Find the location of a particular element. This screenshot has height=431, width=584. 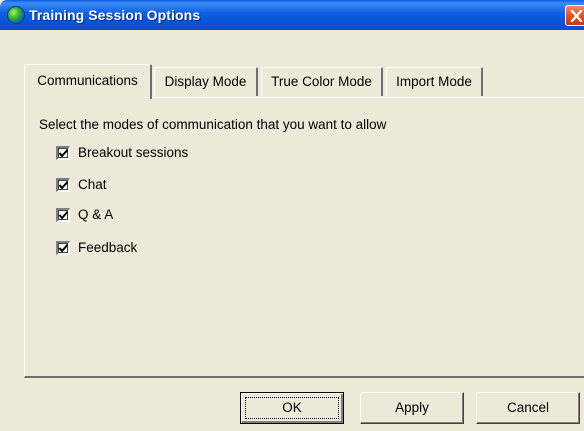

chat-checkbox is located at coordinates (63, 185).